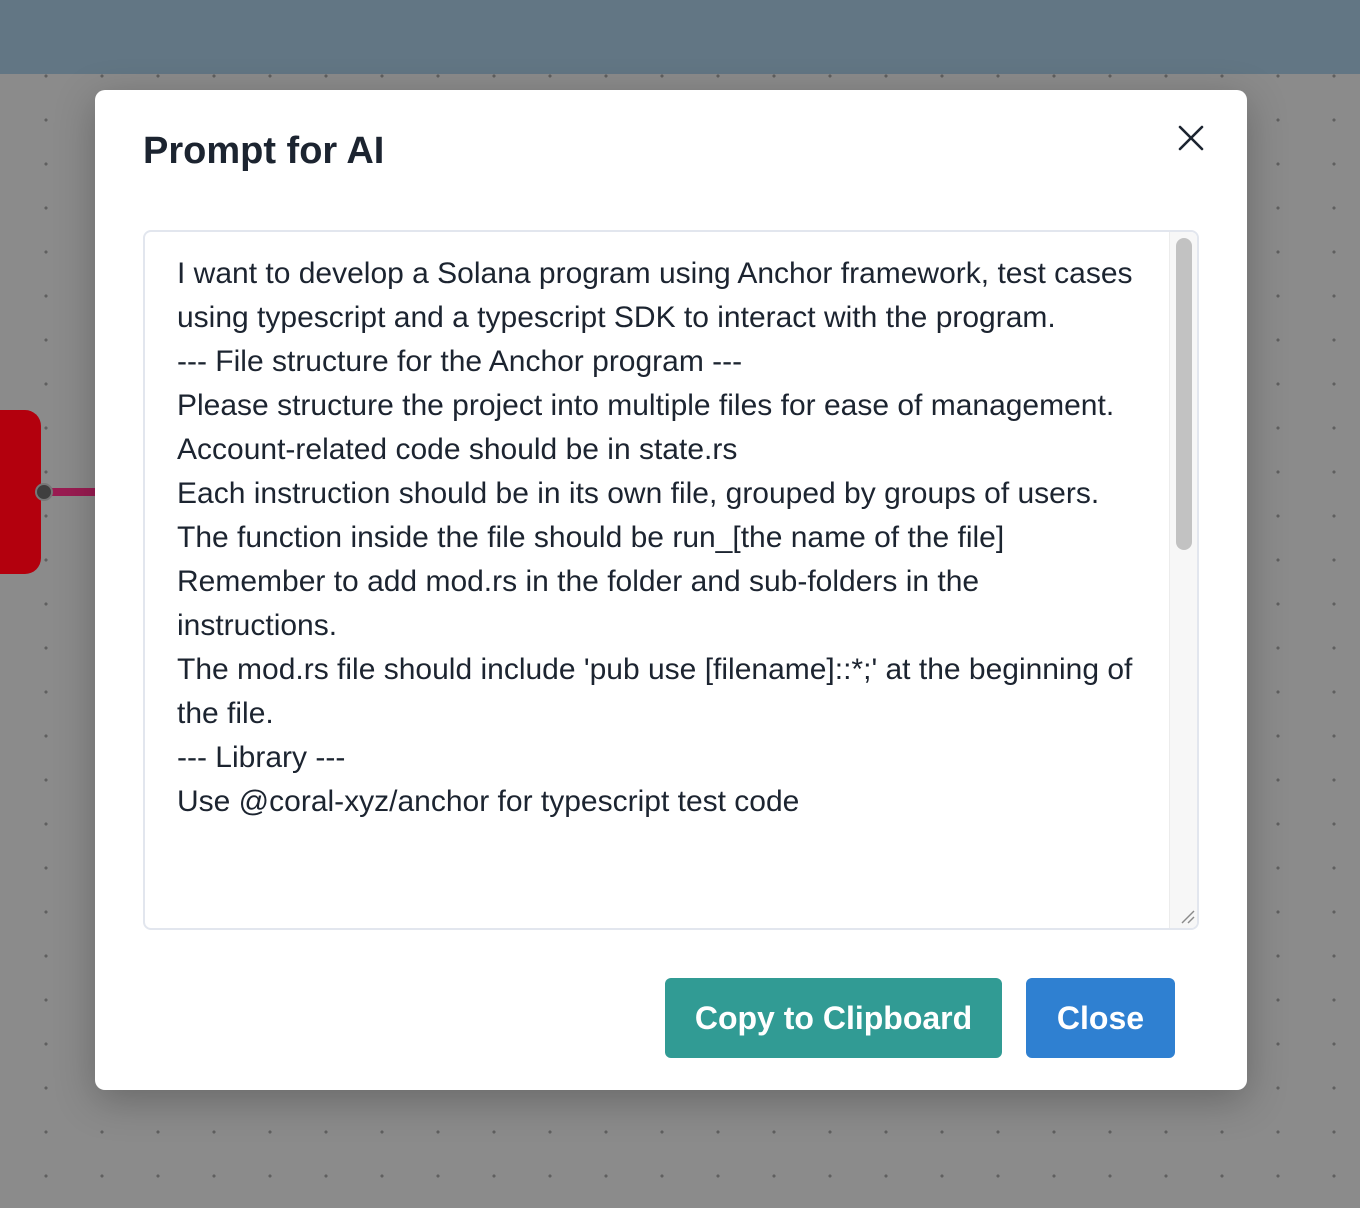 The image size is (1360, 1208). I want to click on node-connection-handle, so click(44, 492).